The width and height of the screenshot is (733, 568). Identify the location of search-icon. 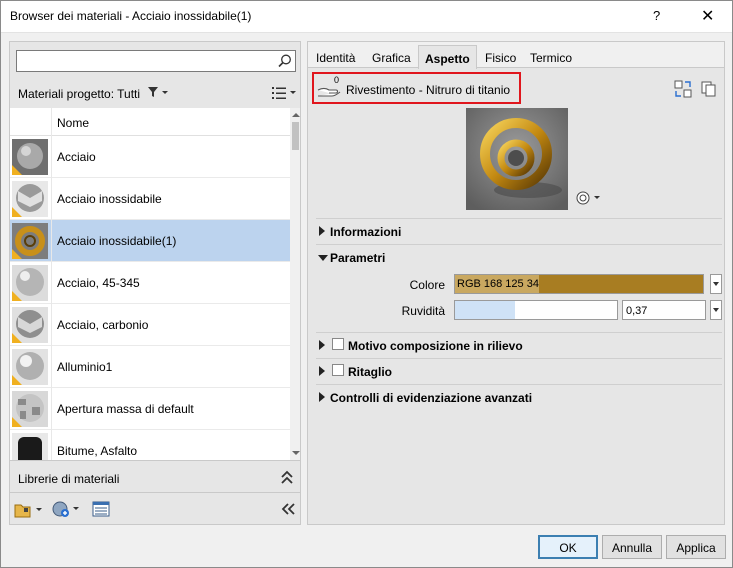
(285, 61).